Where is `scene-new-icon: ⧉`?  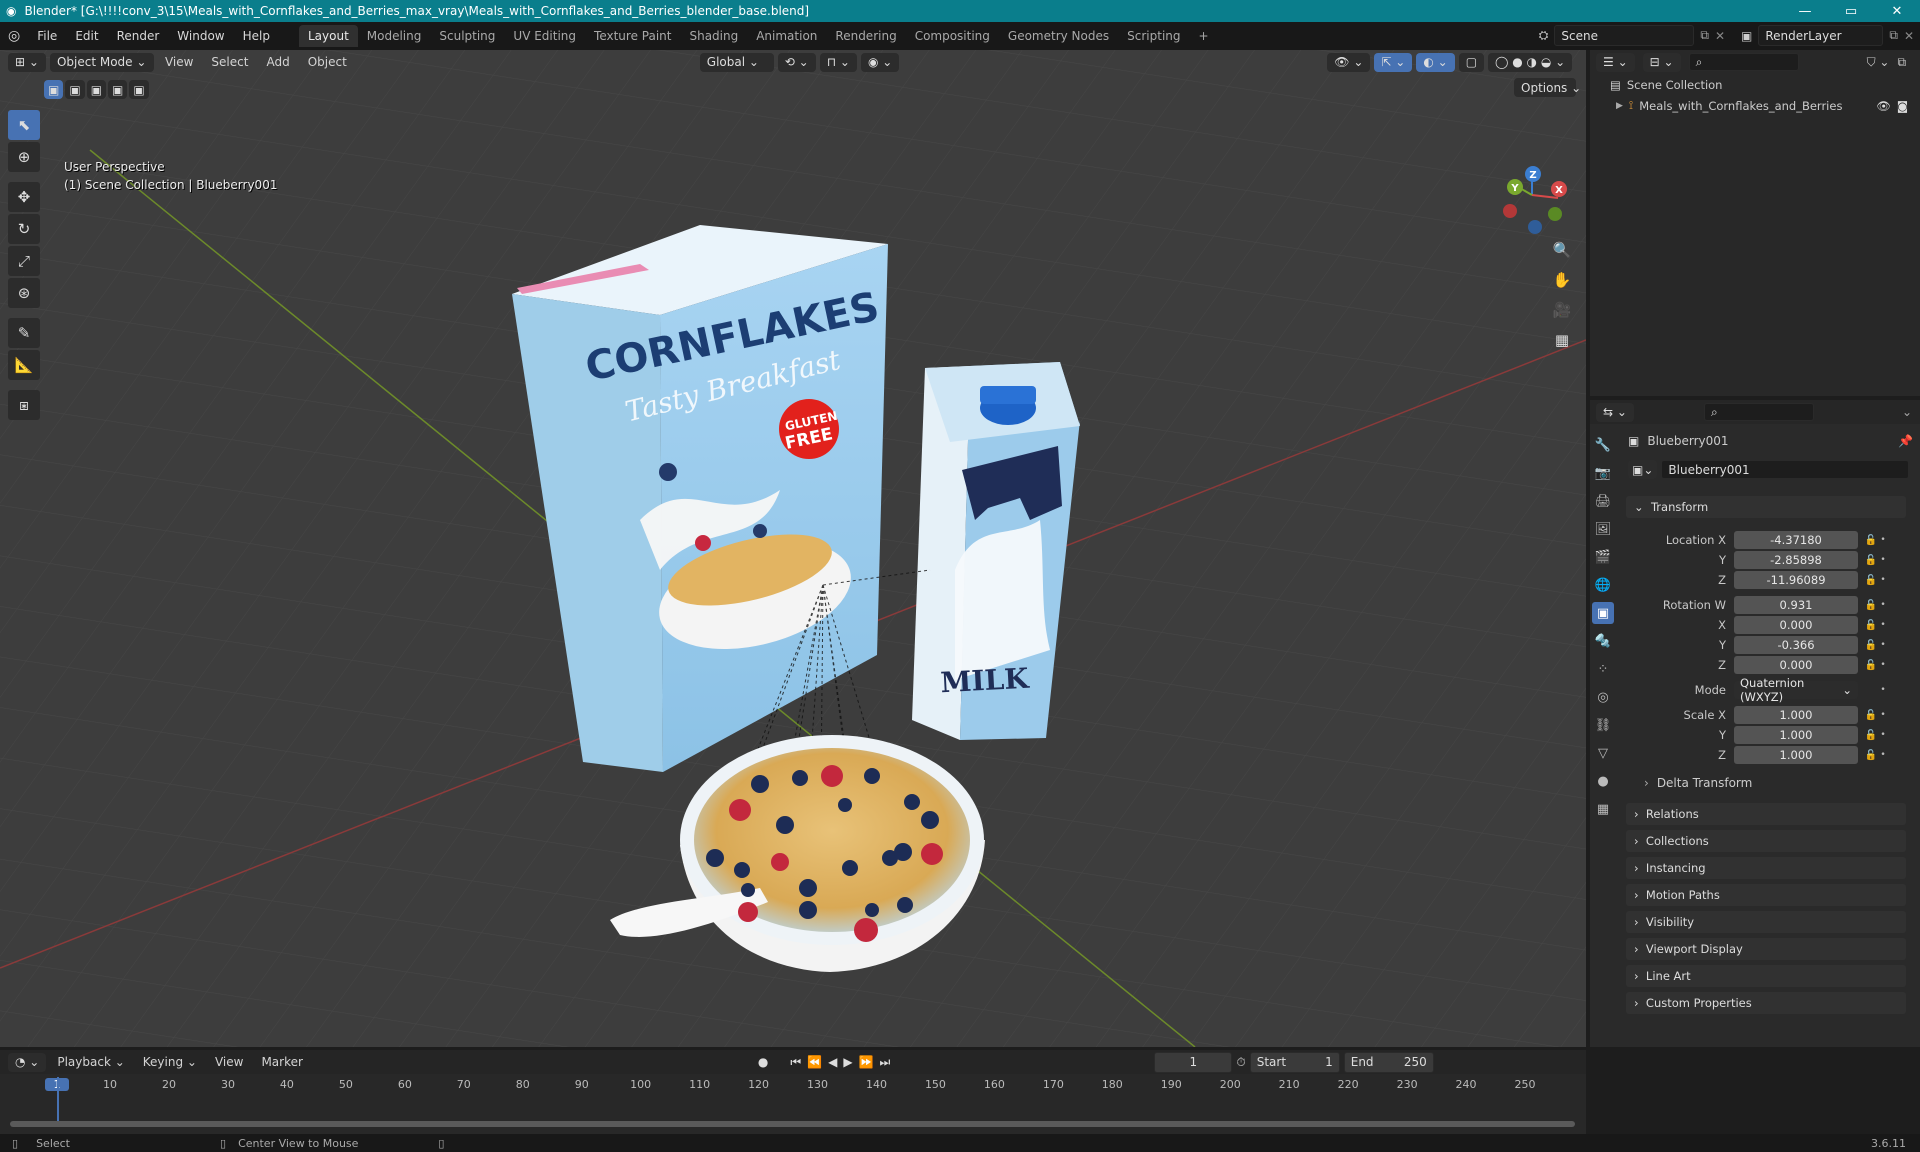
scene-new-icon: ⧉ is located at coordinates (1704, 35).